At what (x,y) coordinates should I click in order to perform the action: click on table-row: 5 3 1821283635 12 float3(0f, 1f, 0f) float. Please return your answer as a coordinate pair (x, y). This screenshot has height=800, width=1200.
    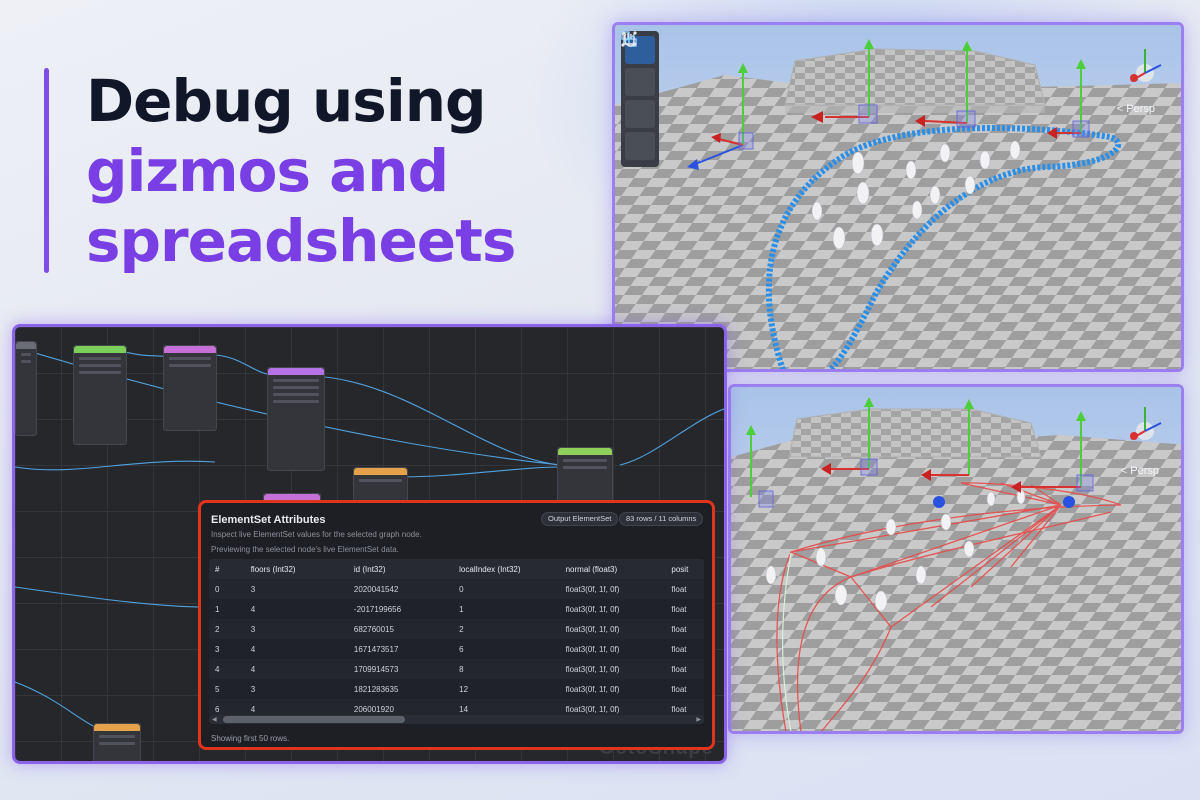
    Looking at the image, I should click on (456, 689).